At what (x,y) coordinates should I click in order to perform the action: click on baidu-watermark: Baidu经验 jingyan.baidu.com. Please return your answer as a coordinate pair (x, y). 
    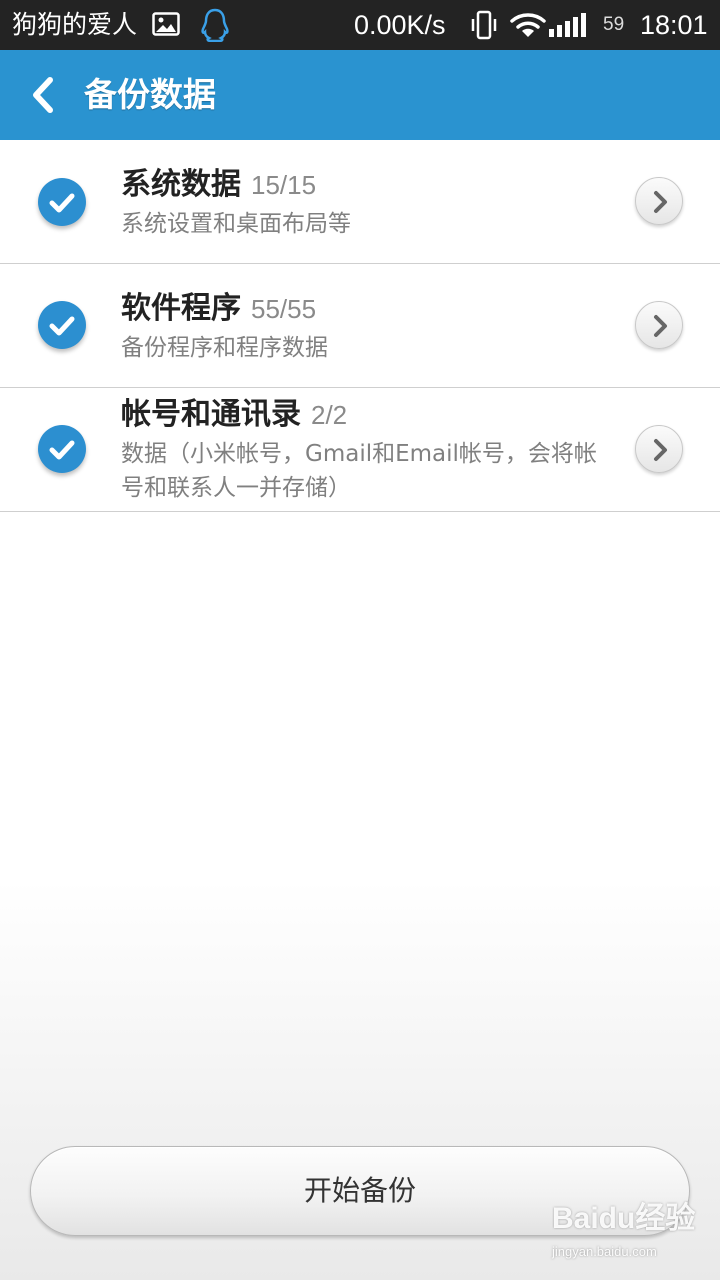
    Looking at the image, I should click on (624, 1232).